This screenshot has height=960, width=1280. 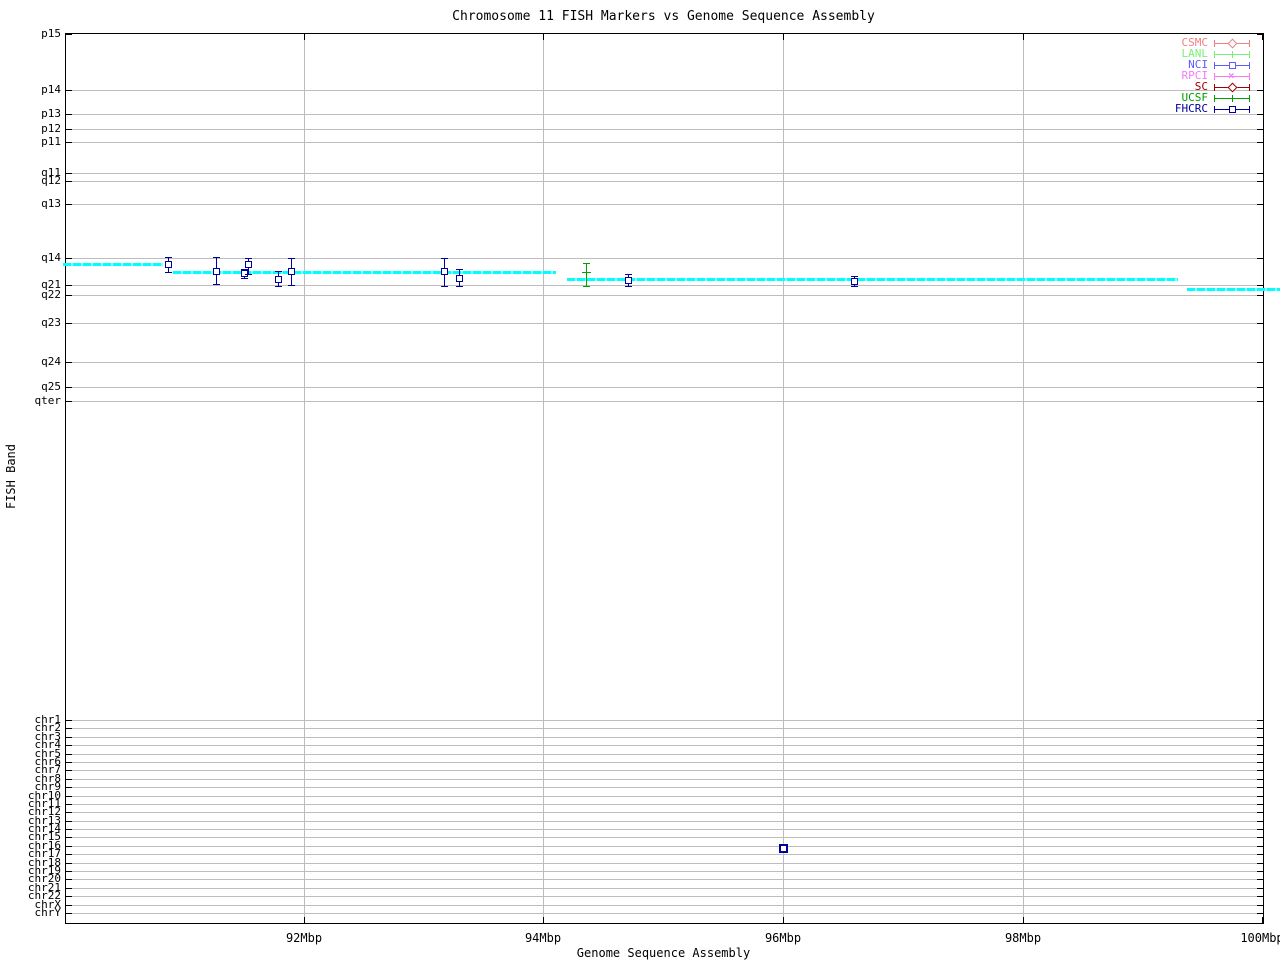 I want to click on x-axis-title: Genome Sequence Assembly, so click(x=663, y=953).